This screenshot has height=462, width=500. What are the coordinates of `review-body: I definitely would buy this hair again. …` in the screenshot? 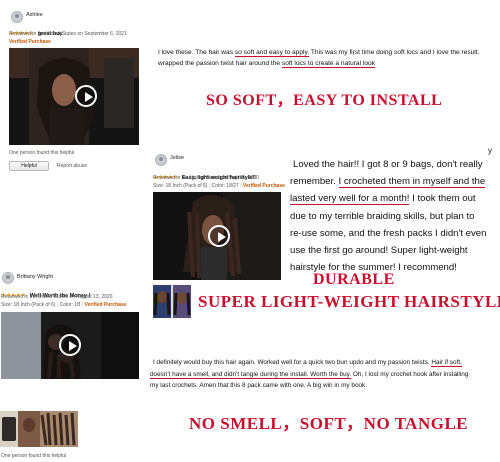 It's located at (325, 374).